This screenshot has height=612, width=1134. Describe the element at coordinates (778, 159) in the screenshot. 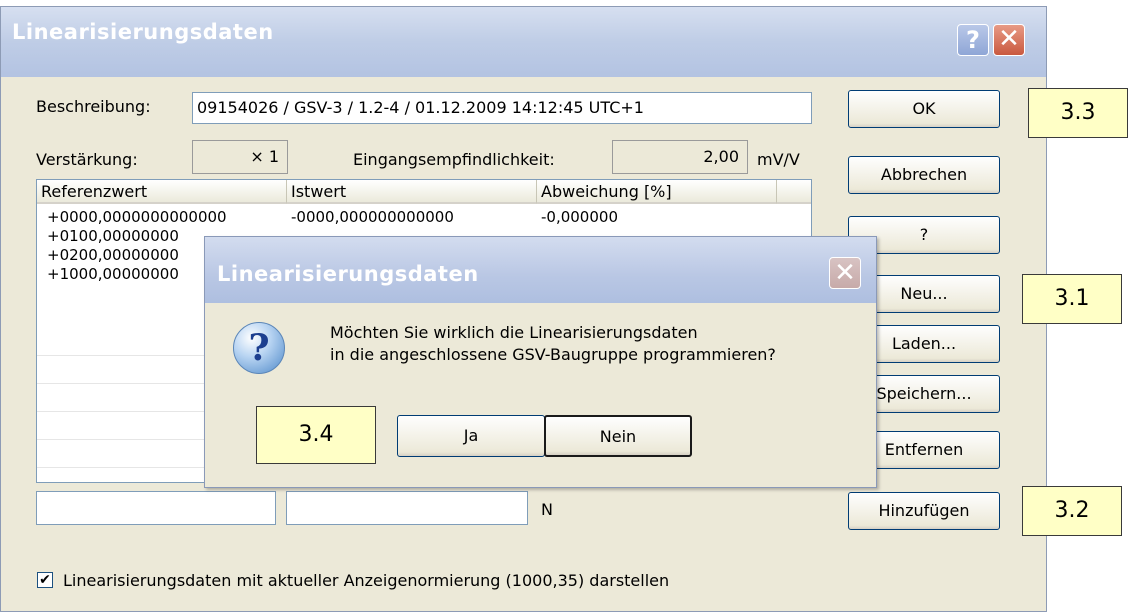

I see `sensitivity-unit: mV/V` at that location.